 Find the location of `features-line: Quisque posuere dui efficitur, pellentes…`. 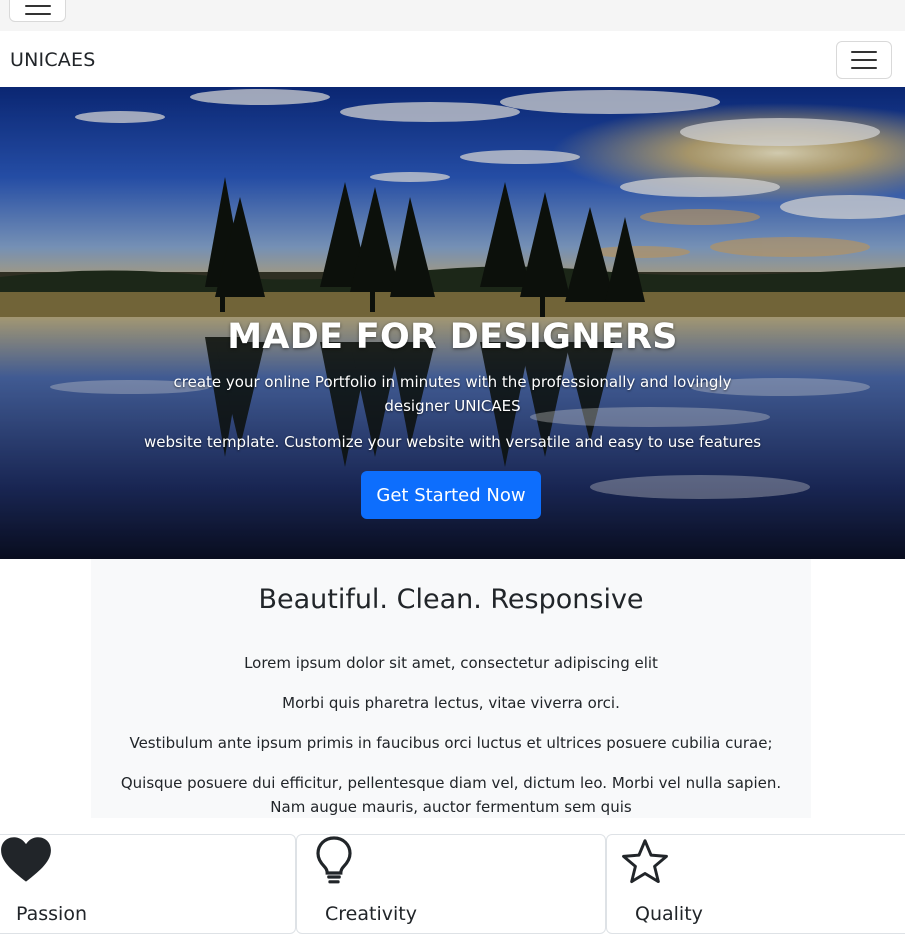

features-line: Quisque posuere dui efficitur, pellentes… is located at coordinates (451, 795).